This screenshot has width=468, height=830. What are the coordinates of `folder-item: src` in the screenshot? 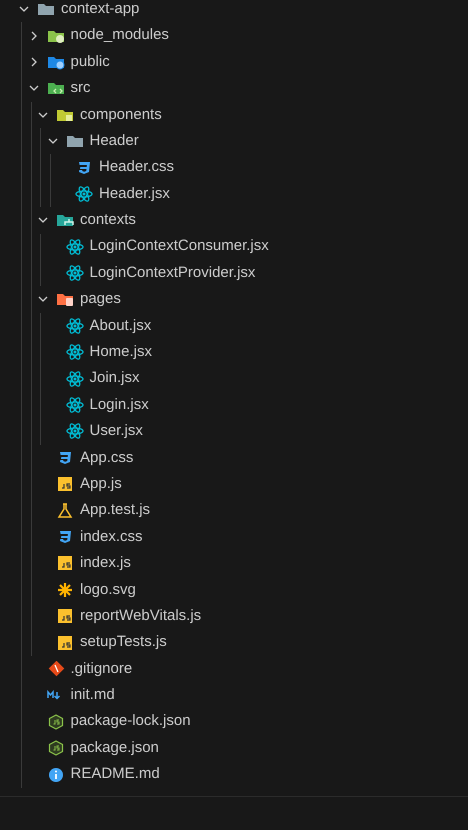 It's located at (234, 88).